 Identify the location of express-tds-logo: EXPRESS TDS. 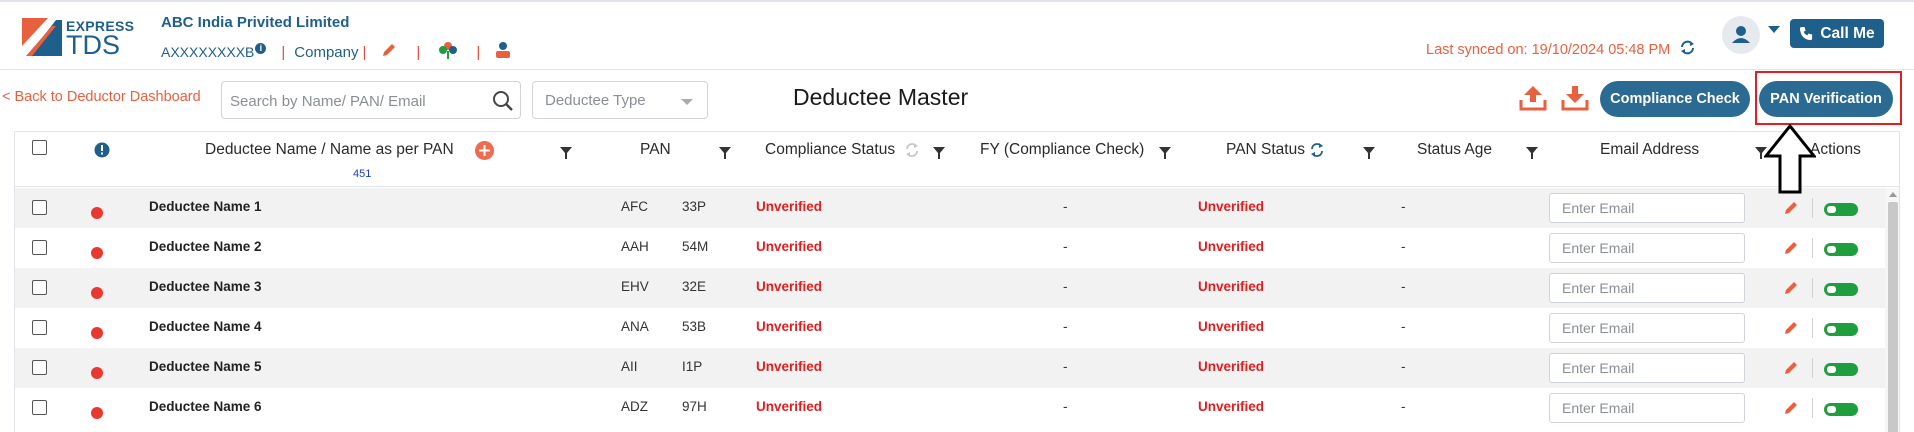
(77, 38).